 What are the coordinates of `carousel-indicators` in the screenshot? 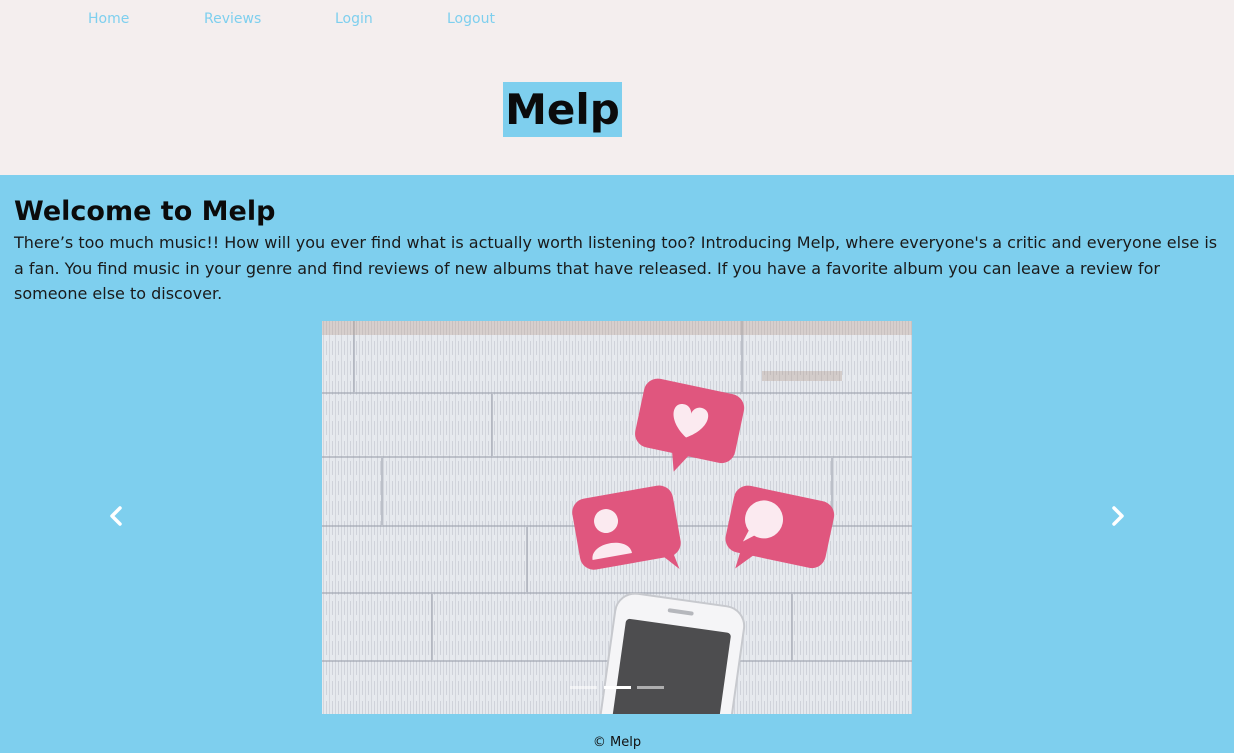 It's located at (618, 689).